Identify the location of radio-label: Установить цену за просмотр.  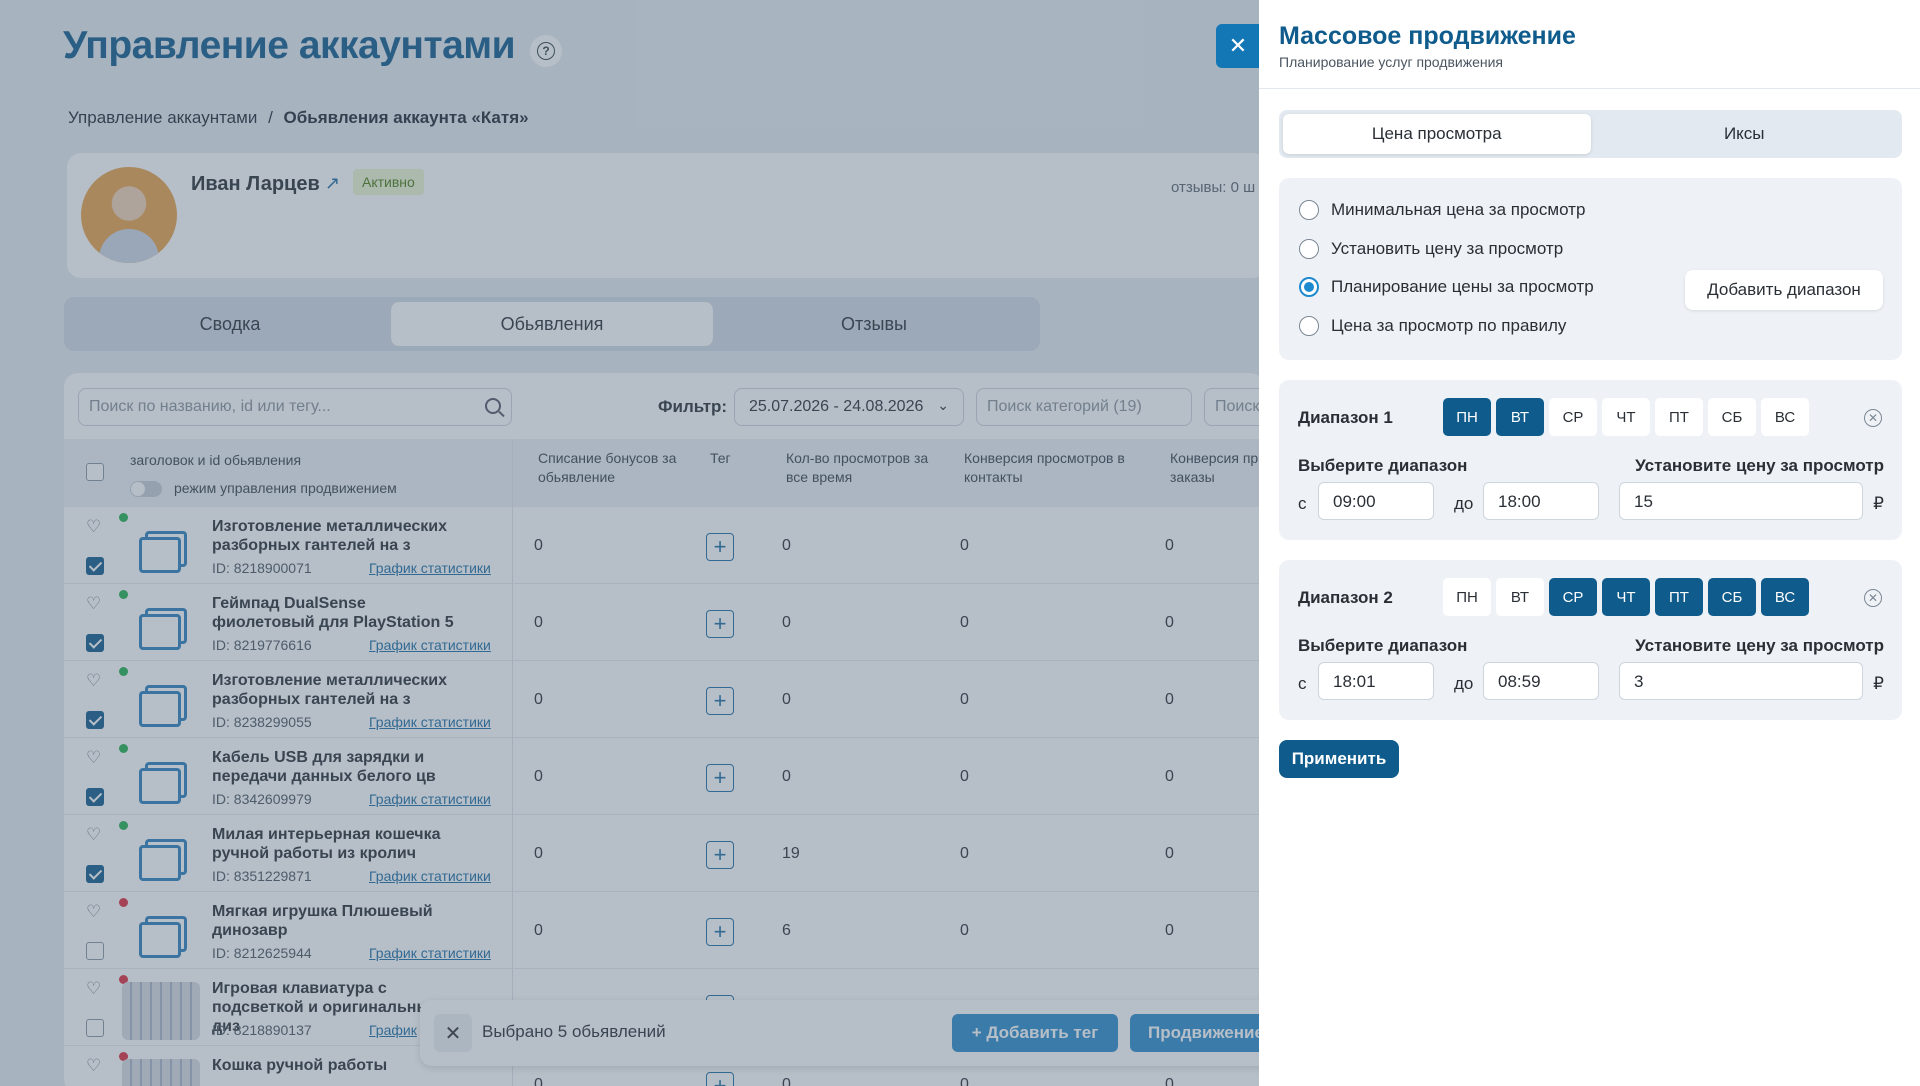
(1447, 248).